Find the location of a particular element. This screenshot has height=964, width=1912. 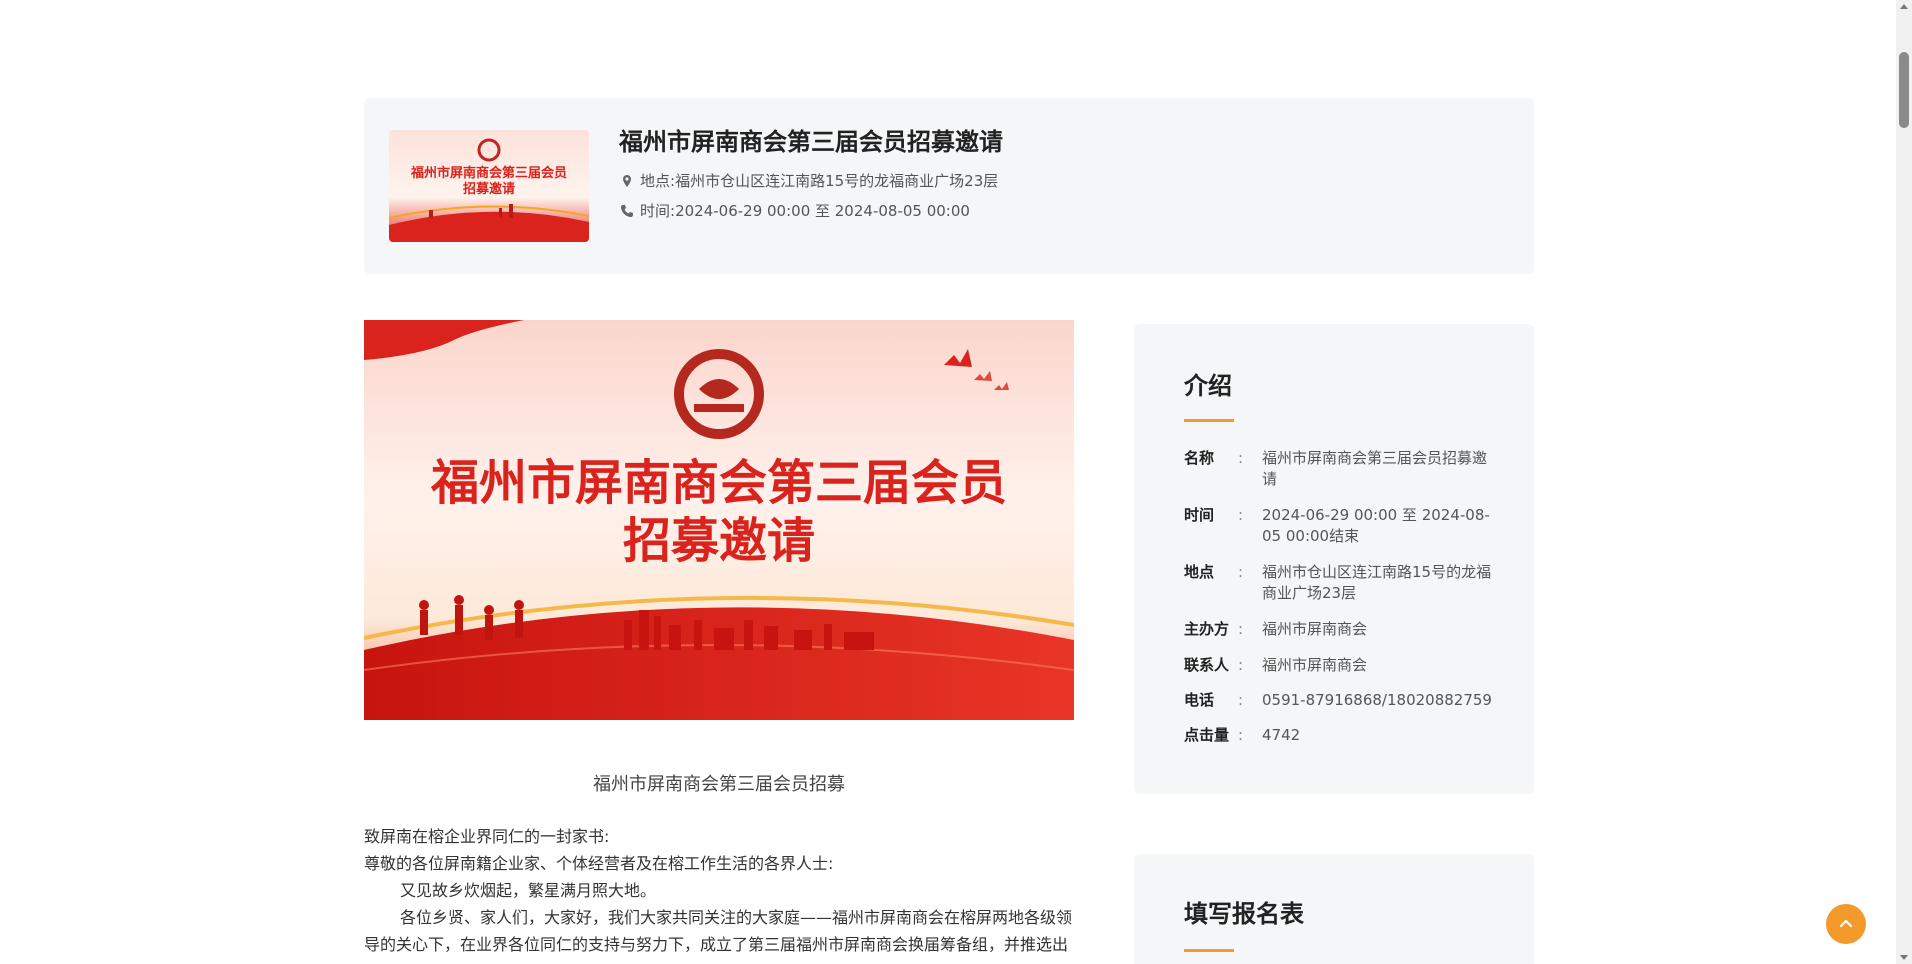

info-row-contact: 联系人 : 福州市屏南商会 is located at coordinates (1344, 666).